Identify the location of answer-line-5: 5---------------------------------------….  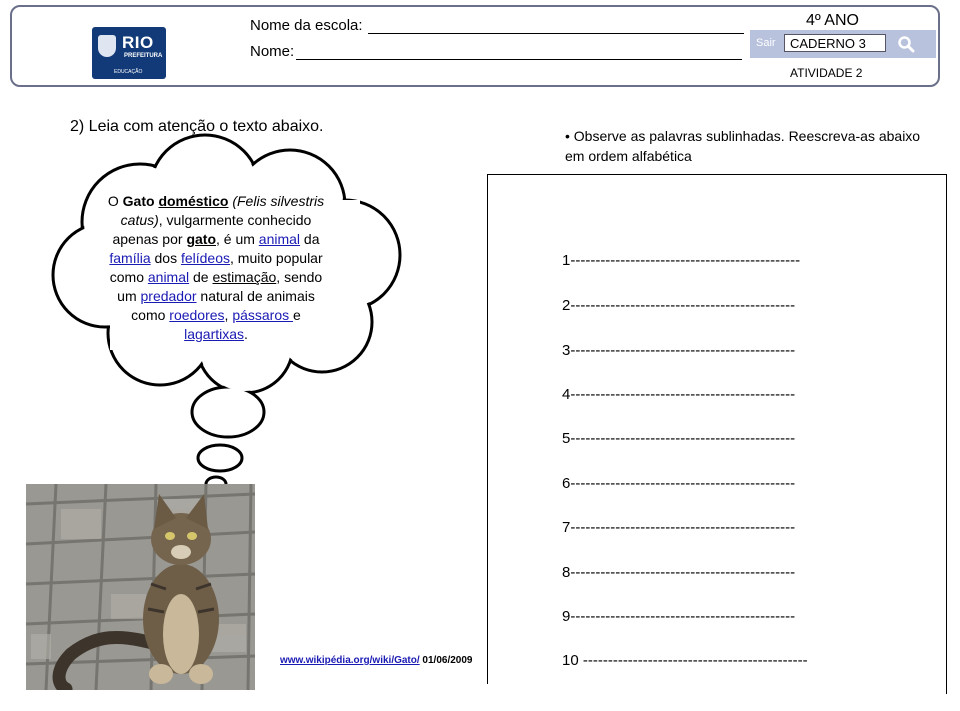
(678, 438).